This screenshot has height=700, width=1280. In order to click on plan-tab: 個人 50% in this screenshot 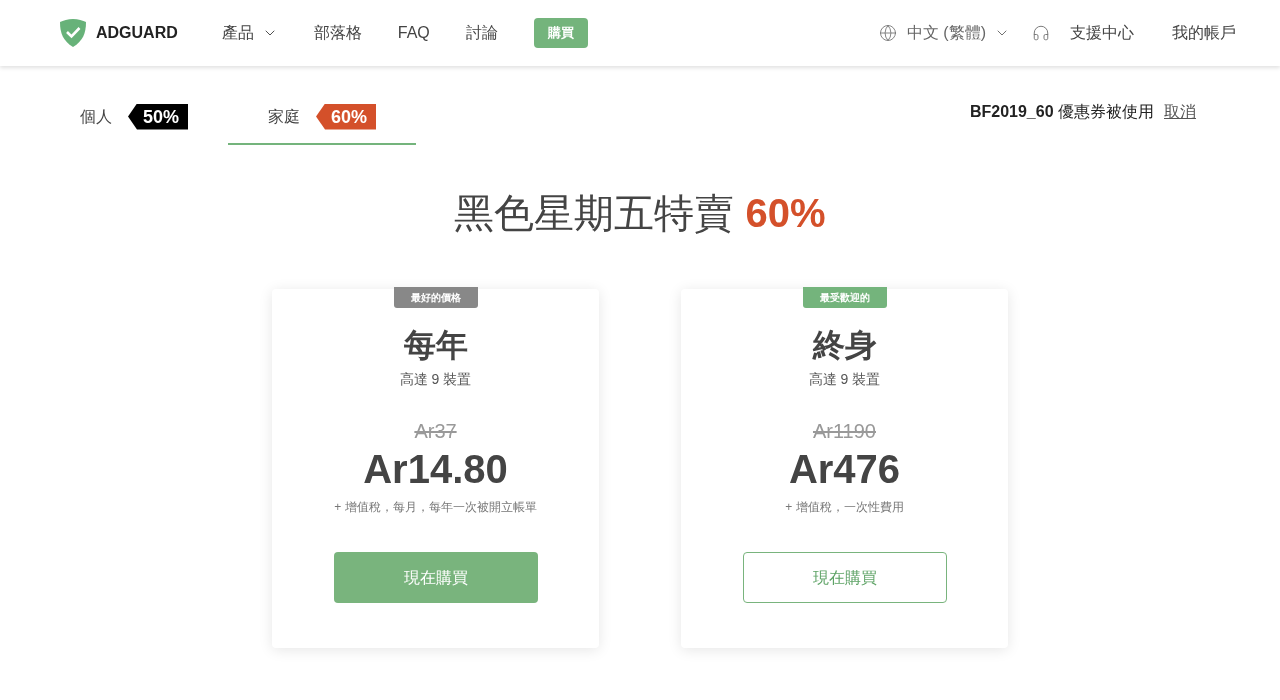, I will do `click(134, 120)`.